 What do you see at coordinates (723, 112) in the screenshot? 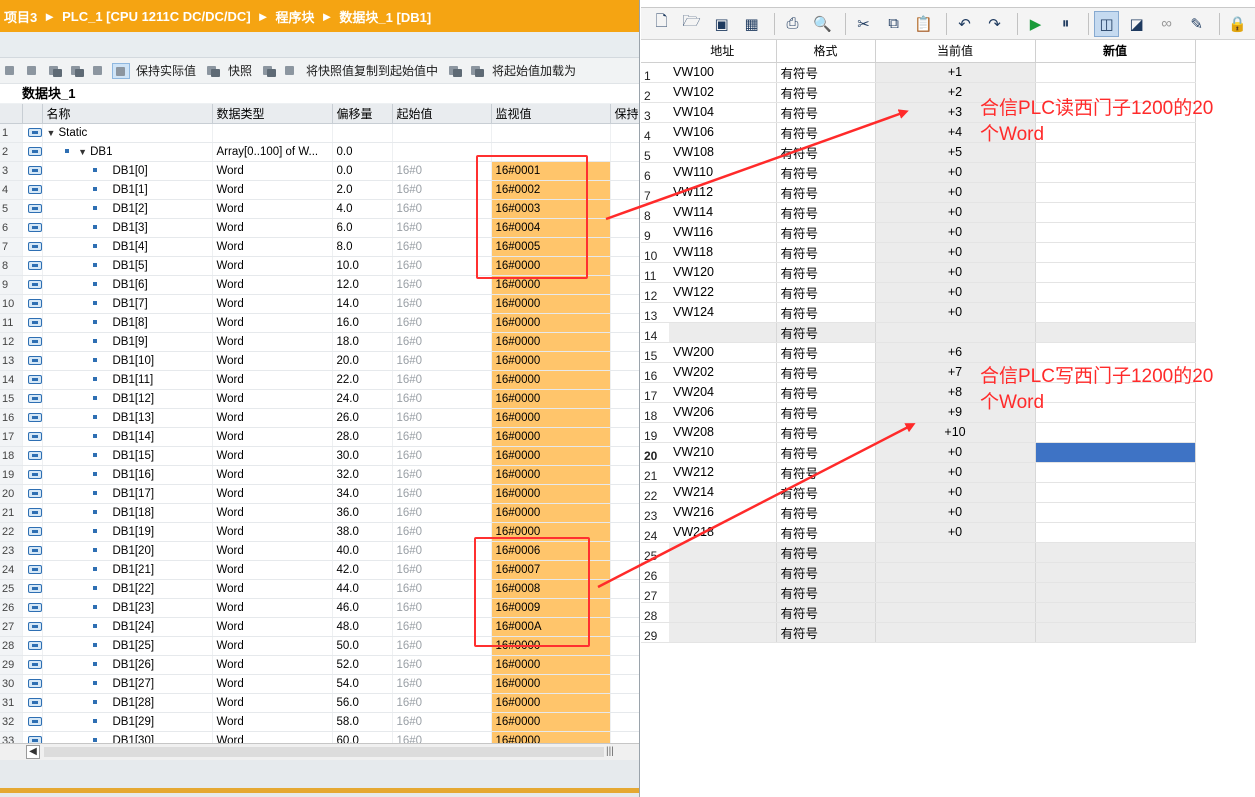
I see `cell-address: VW104` at bounding box center [723, 112].